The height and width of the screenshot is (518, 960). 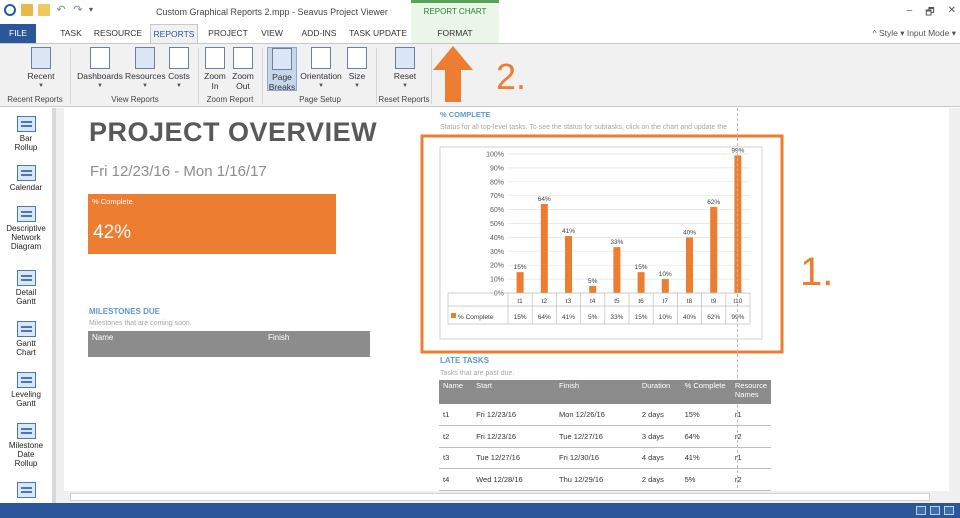 I want to click on percent-complete-card: % Complete 42%, so click(x=212, y=224).